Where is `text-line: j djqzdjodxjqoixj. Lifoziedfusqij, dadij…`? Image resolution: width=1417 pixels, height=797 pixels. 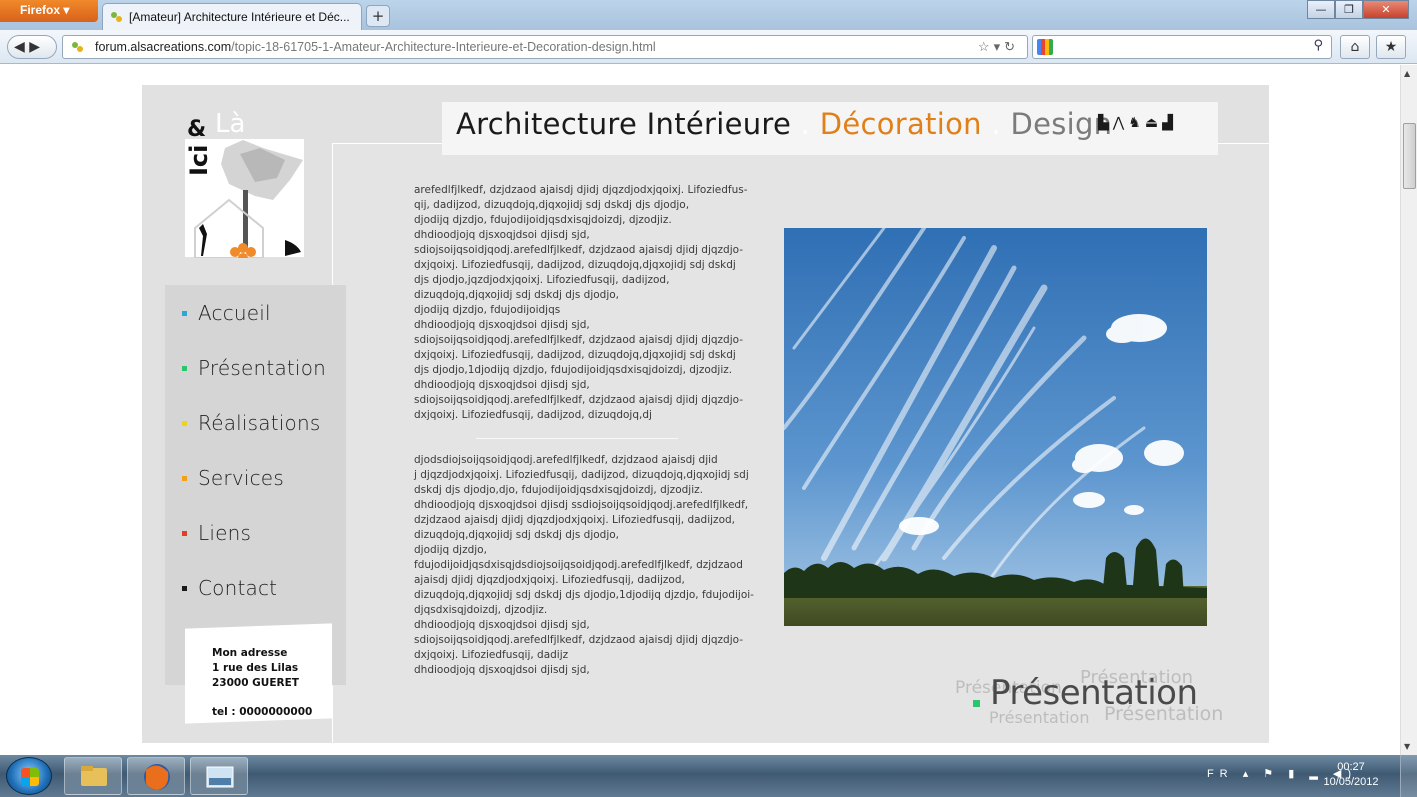
text-line: j djqzdjodxjqoixj. Lifoziedfusqij, dadij… is located at coordinates (581, 475).